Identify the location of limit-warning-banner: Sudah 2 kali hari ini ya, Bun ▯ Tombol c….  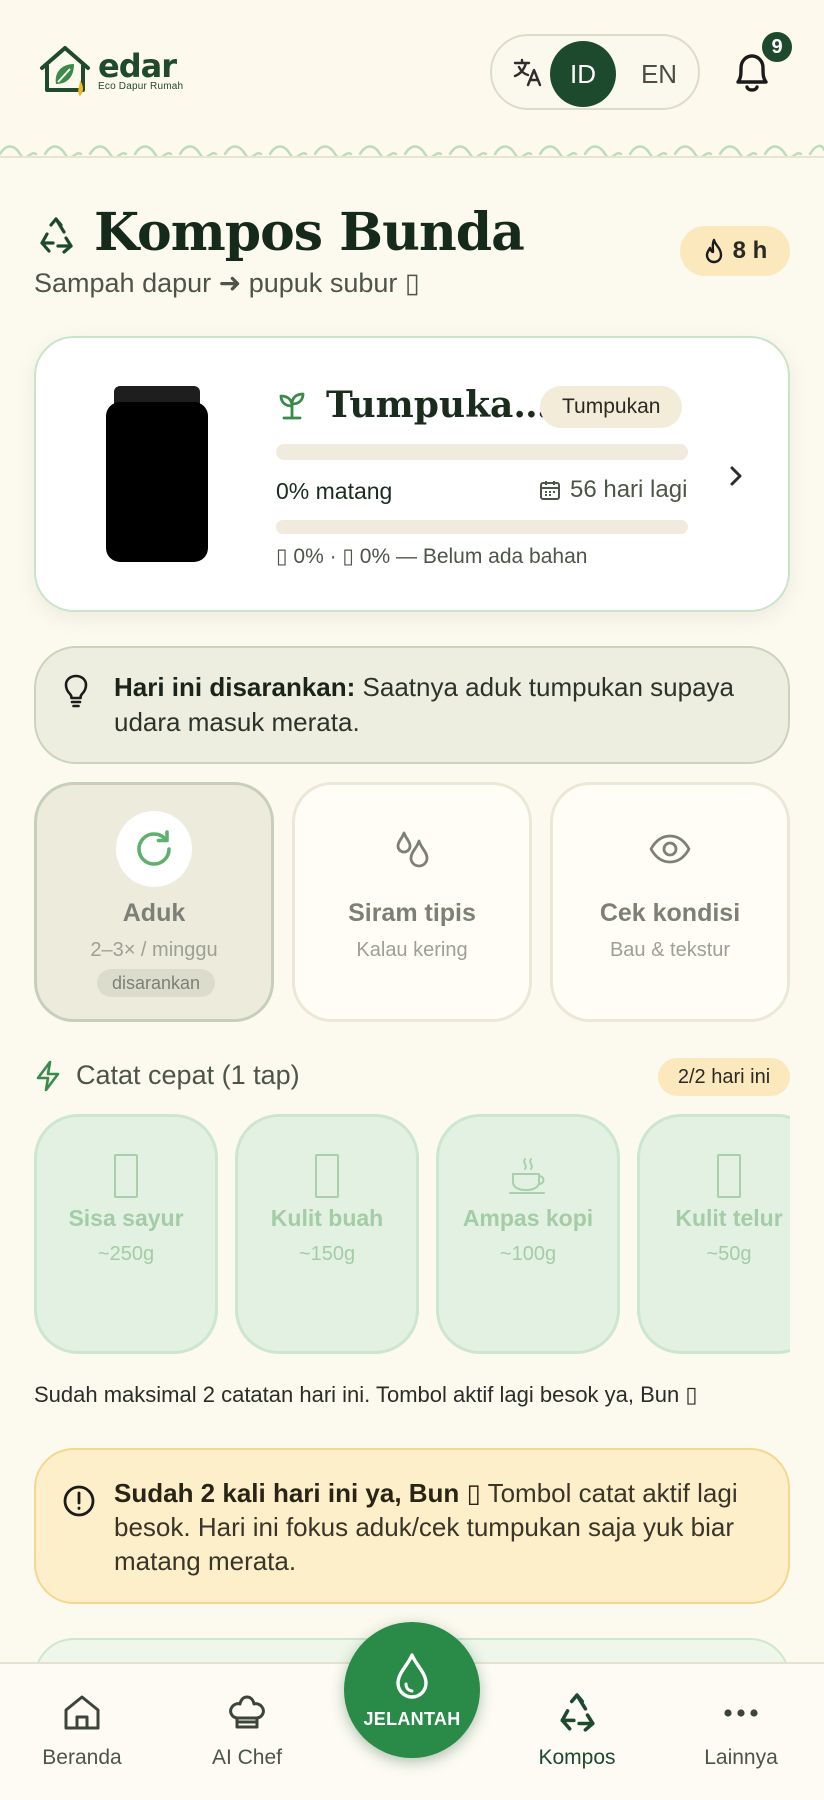
(412, 1526).